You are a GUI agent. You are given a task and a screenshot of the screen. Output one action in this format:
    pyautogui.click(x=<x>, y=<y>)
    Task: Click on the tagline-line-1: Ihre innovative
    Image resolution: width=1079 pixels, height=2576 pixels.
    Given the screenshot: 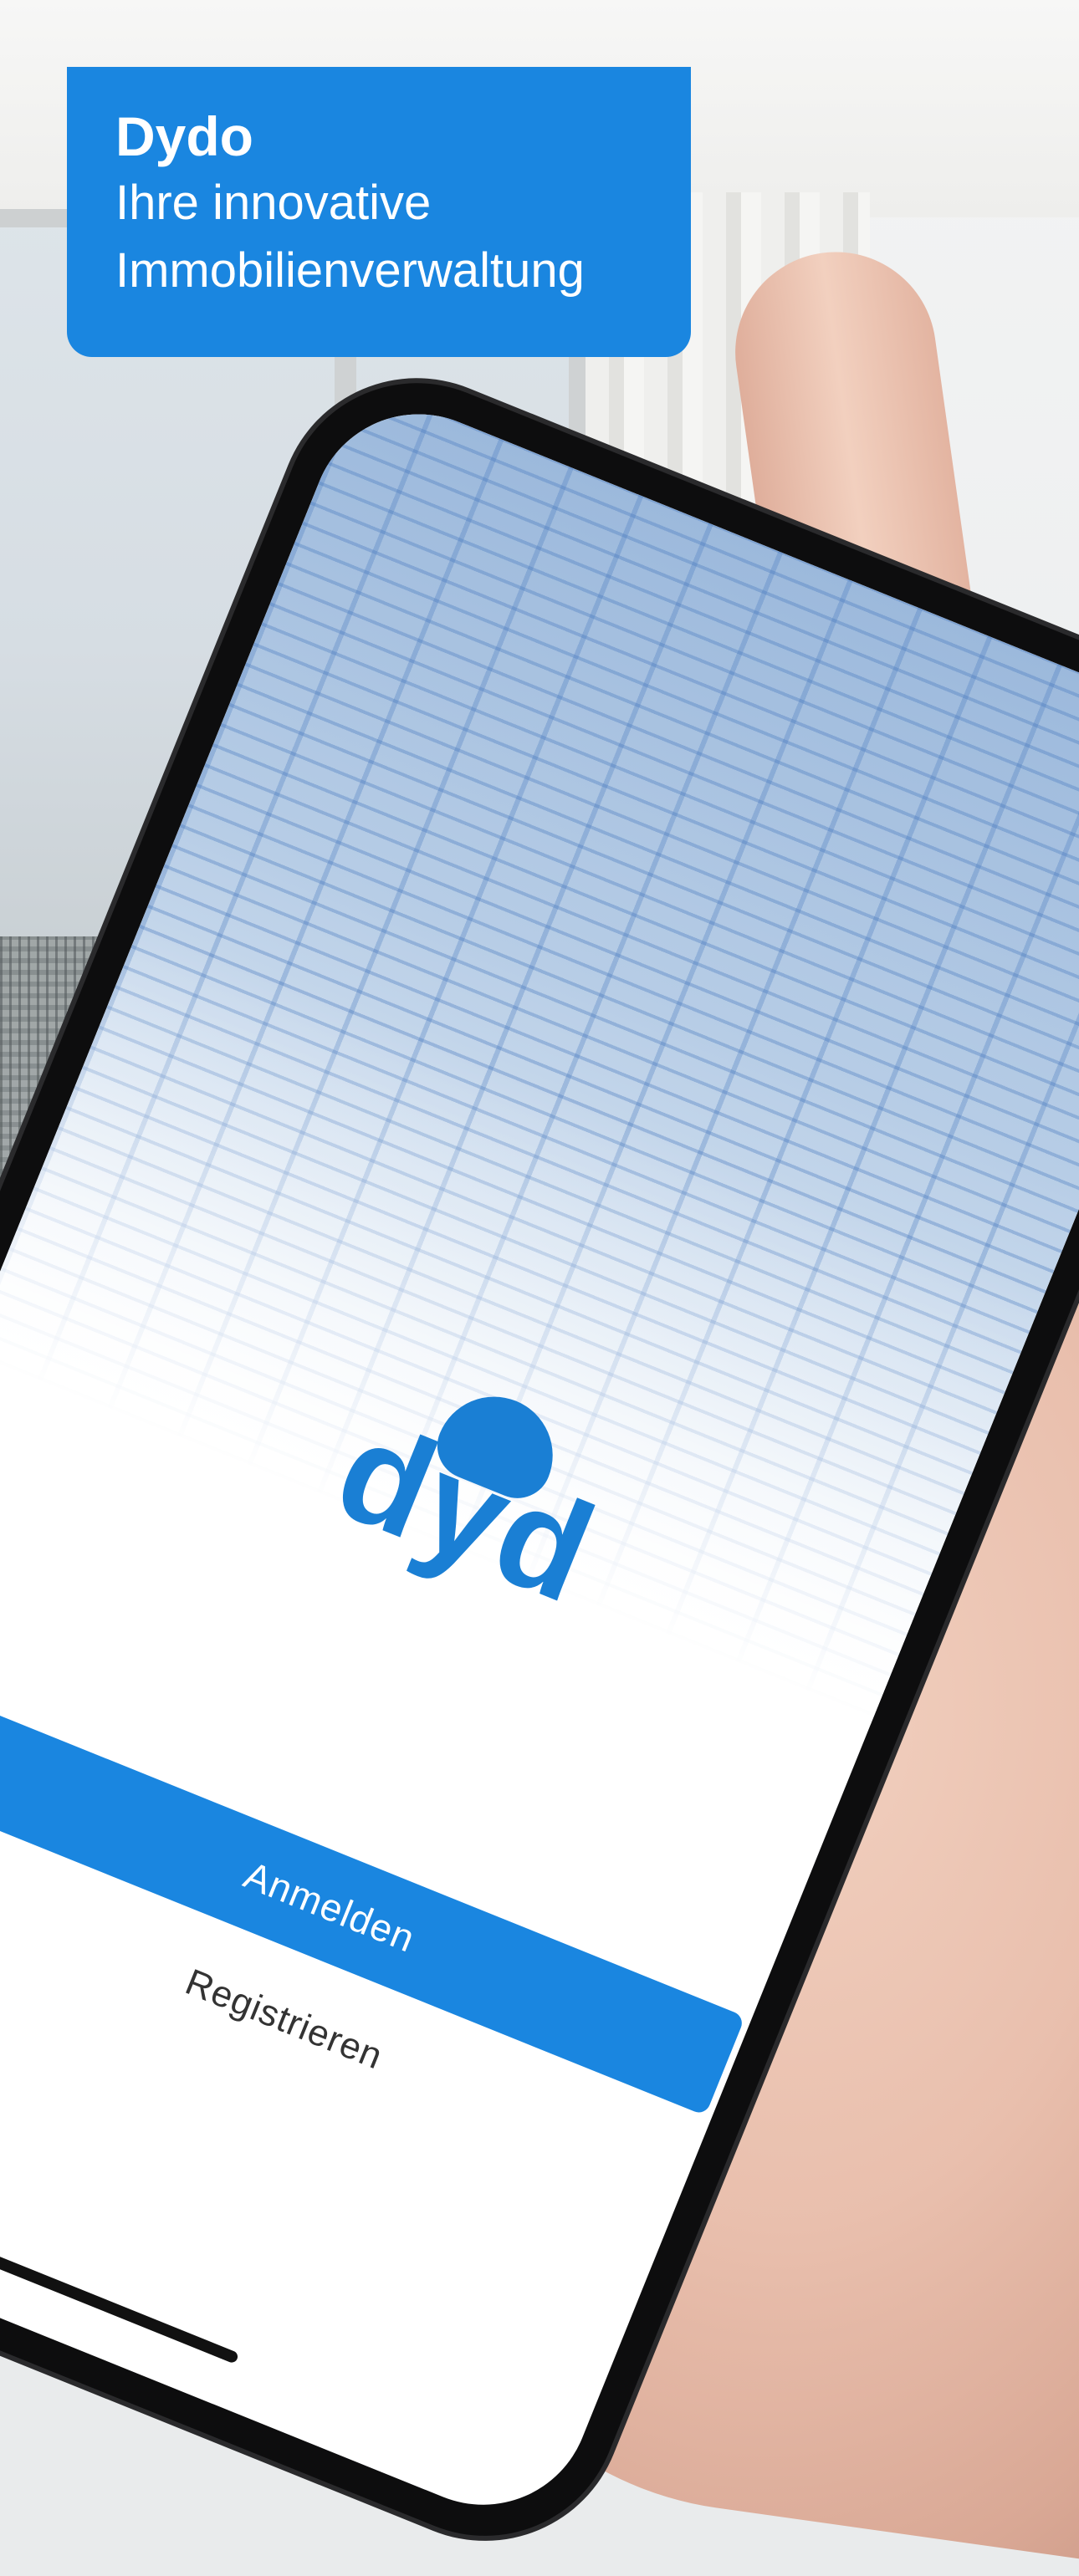 What is the action you would take?
    pyautogui.click(x=273, y=202)
    